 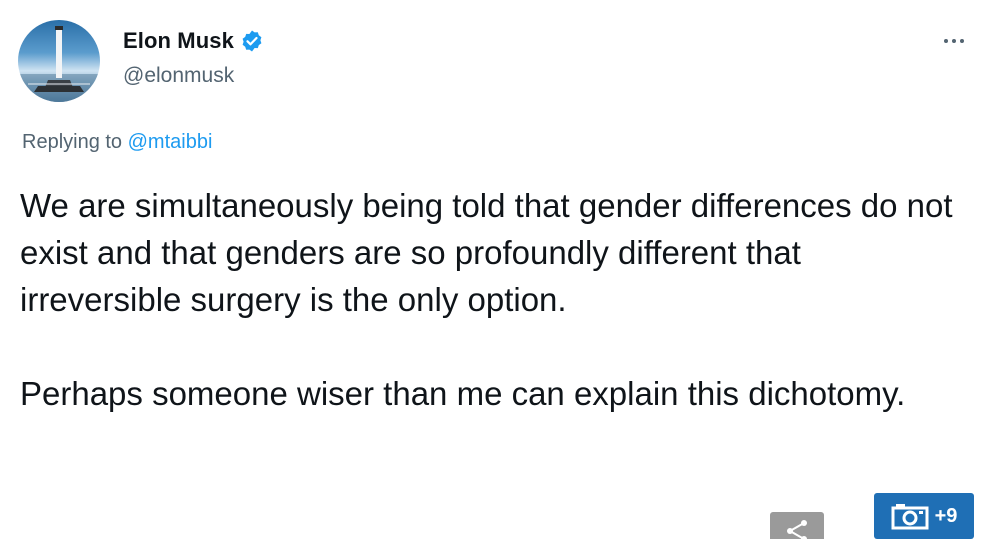 I want to click on replying-to-label: Replying to, so click(x=75, y=142).